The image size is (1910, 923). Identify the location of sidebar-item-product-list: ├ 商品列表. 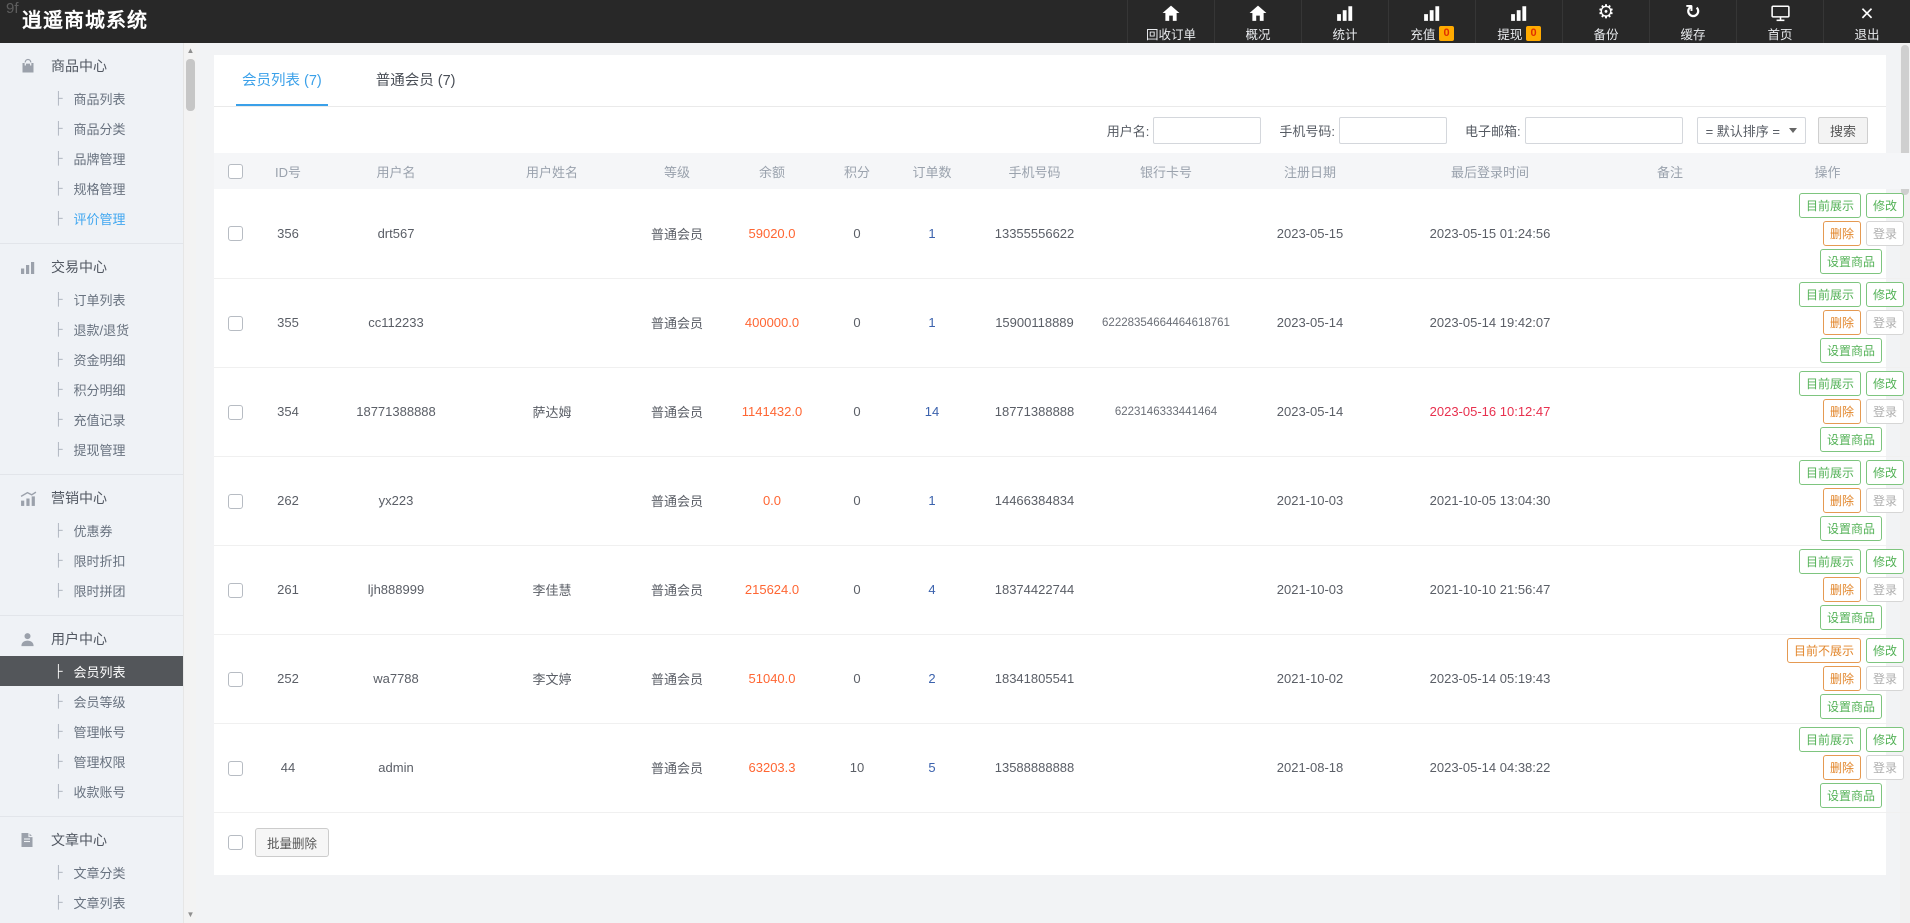
(91, 98).